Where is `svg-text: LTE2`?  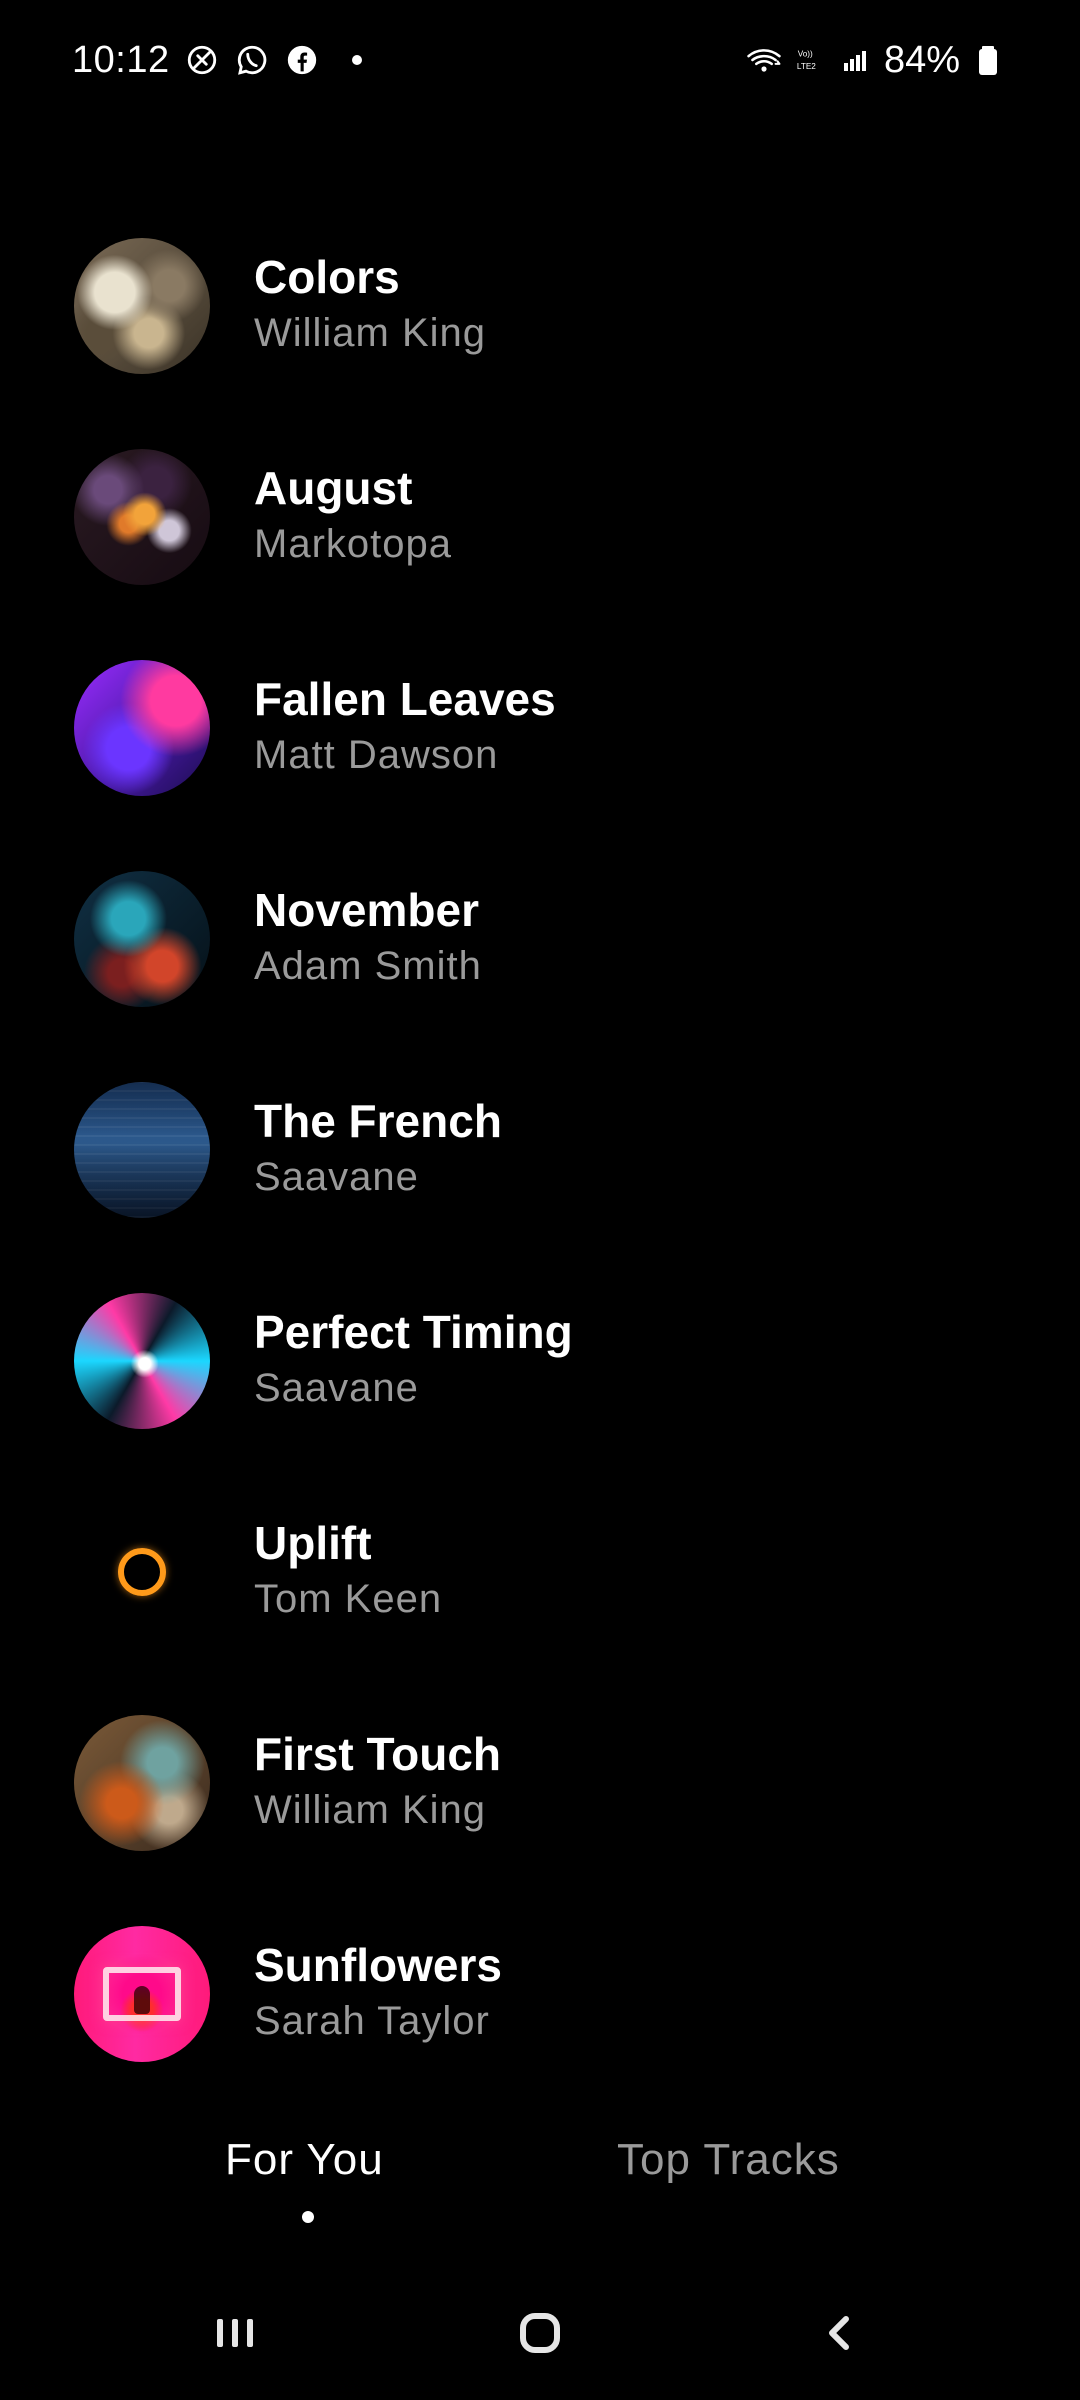
svg-text: LTE2 is located at coordinates (806, 66).